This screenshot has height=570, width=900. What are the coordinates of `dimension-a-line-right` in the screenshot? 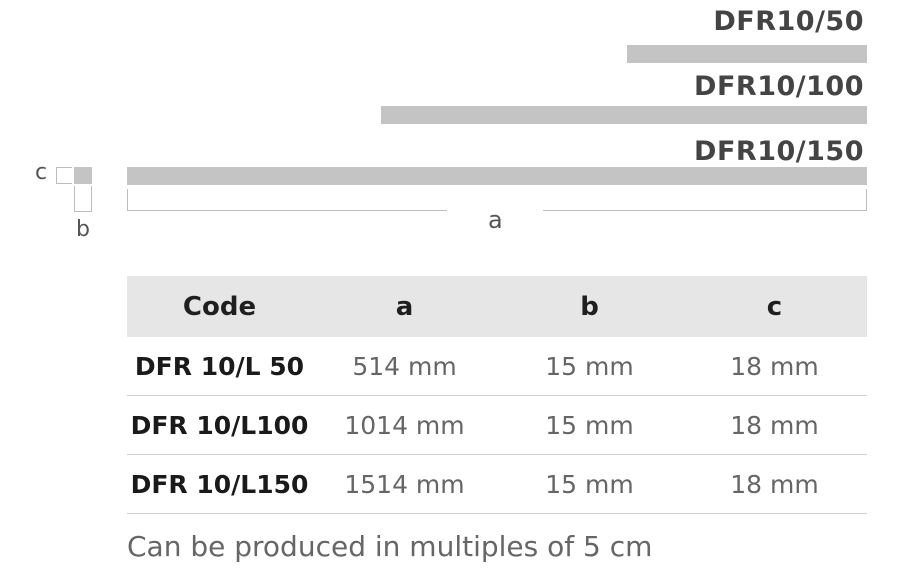 It's located at (705, 210).